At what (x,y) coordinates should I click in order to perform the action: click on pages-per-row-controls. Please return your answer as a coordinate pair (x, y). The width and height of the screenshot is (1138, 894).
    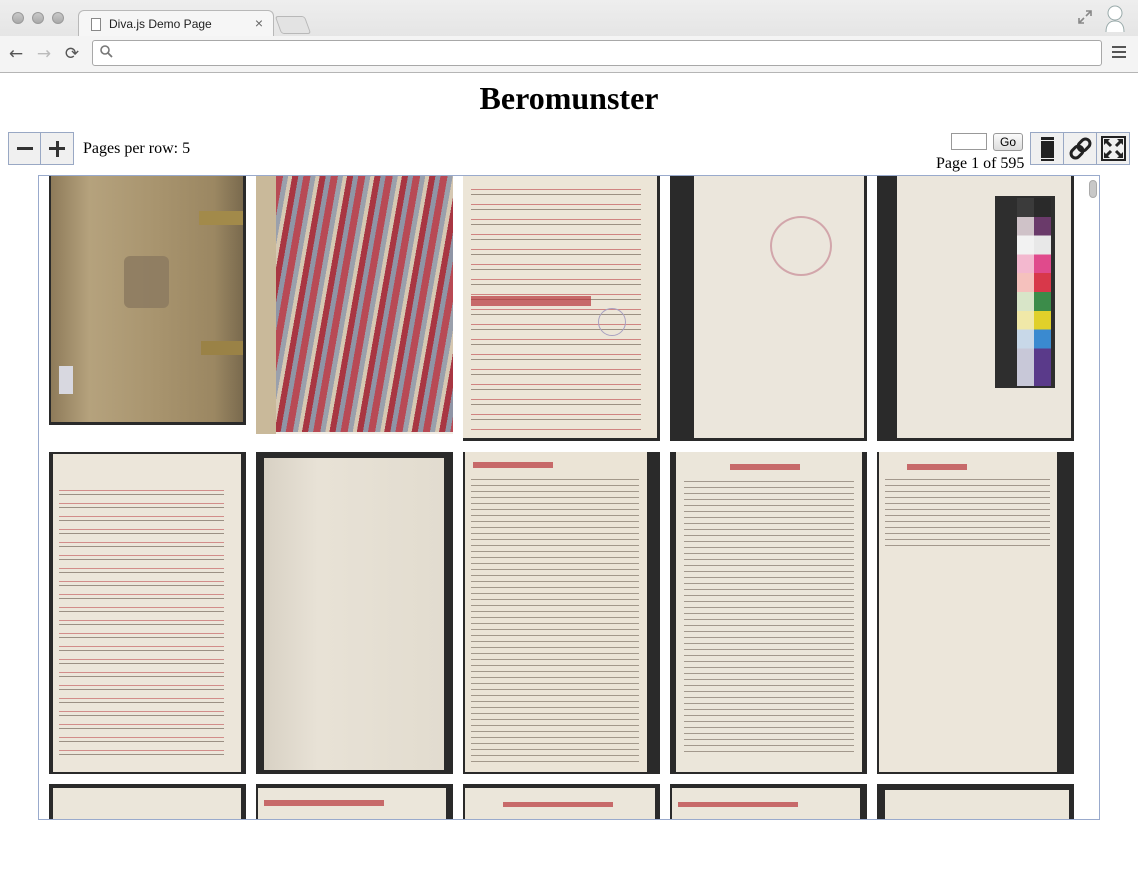
    Looking at the image, I should click on (41, 148).